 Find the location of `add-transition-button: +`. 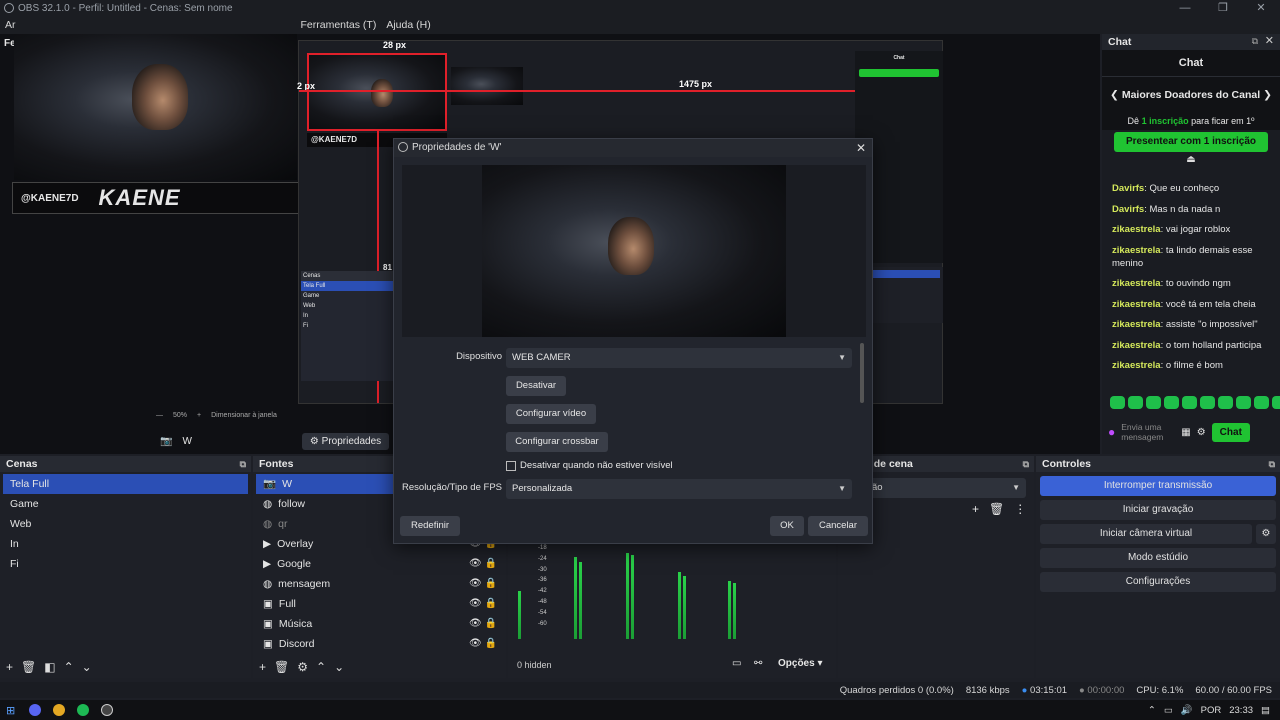

add-transition-button: + is located at coordinates (975, 509).